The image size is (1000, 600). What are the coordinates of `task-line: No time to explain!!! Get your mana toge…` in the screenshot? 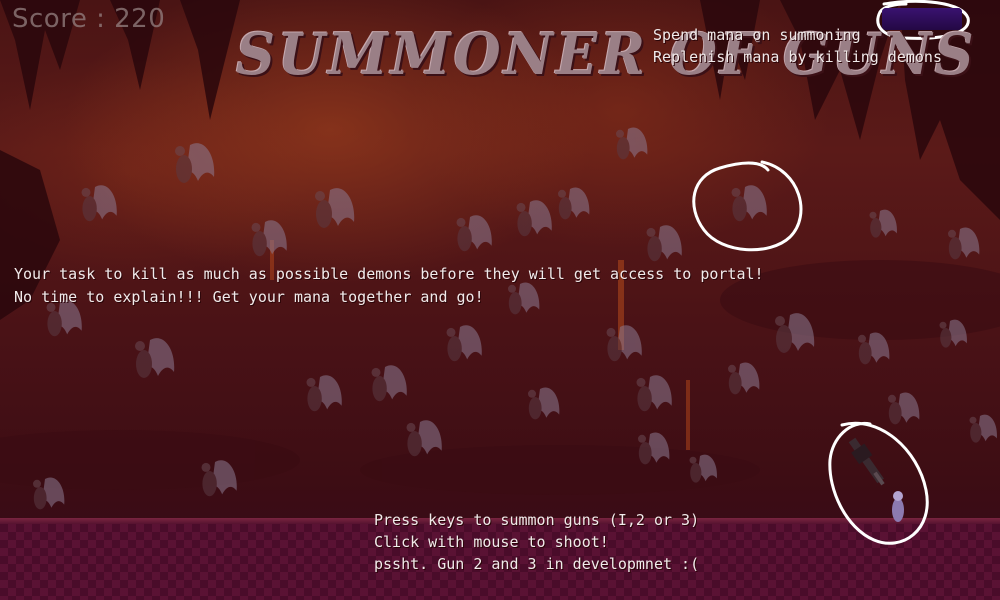 It's located at (249, 297).